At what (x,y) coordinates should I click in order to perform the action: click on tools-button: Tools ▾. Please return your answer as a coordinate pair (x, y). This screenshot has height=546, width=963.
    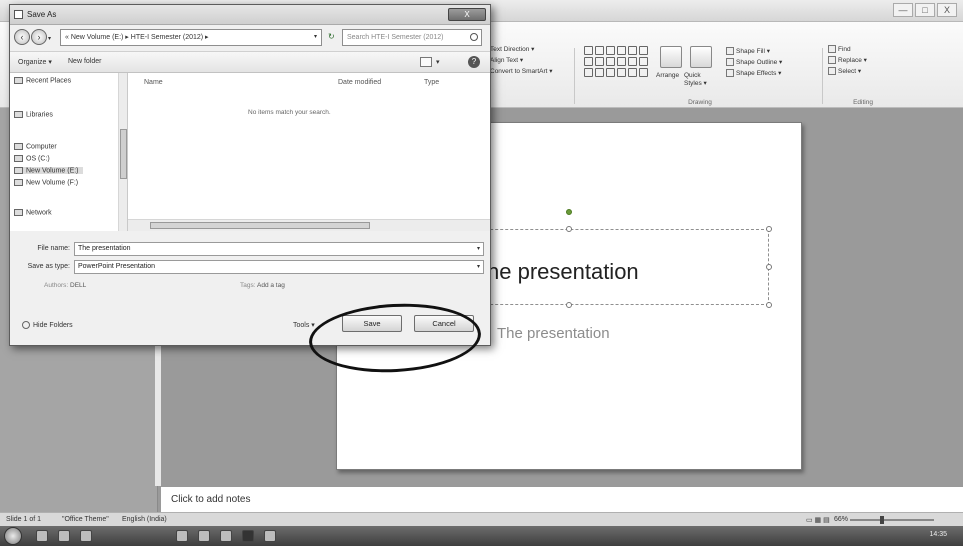
    Looking at the image, I should click on (304, 325).